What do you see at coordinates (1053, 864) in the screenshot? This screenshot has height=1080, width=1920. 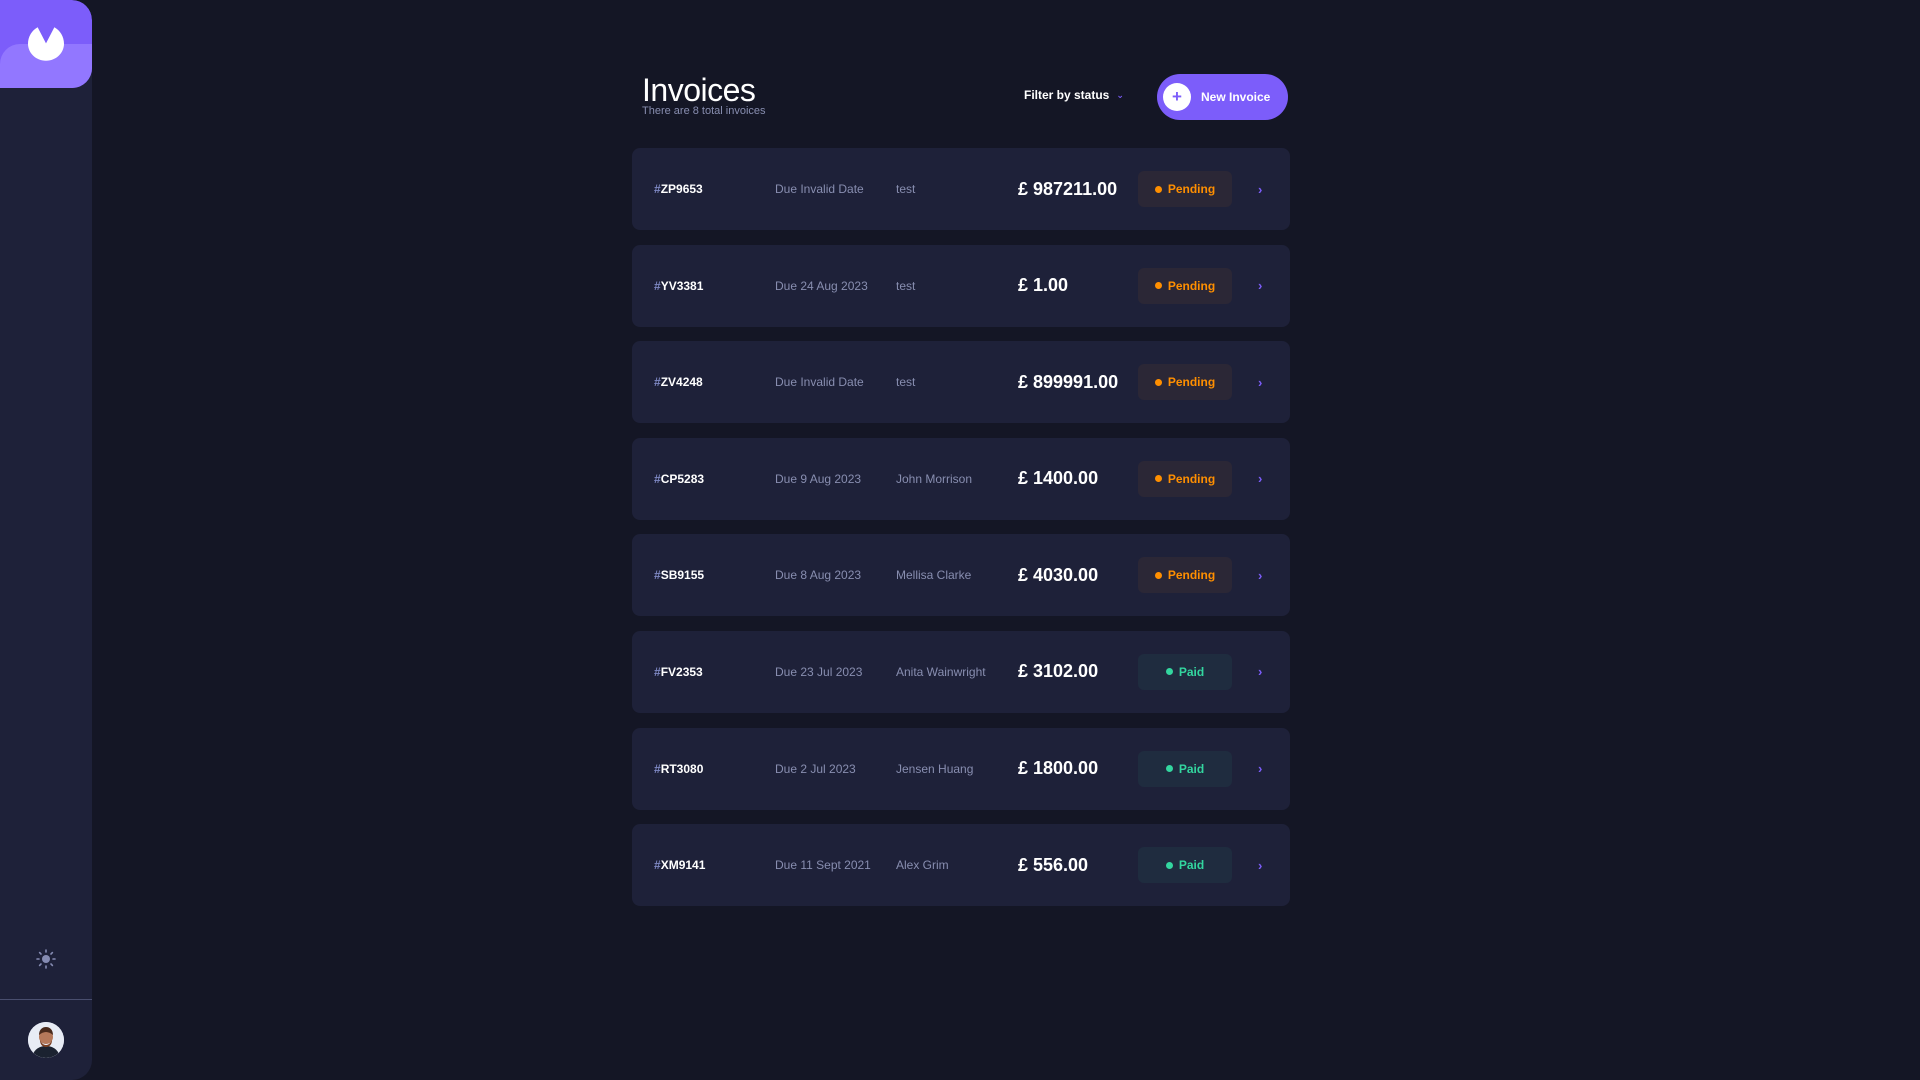 I see `invoice-amount: £ 556.00` at bounding box center [1053, 864].